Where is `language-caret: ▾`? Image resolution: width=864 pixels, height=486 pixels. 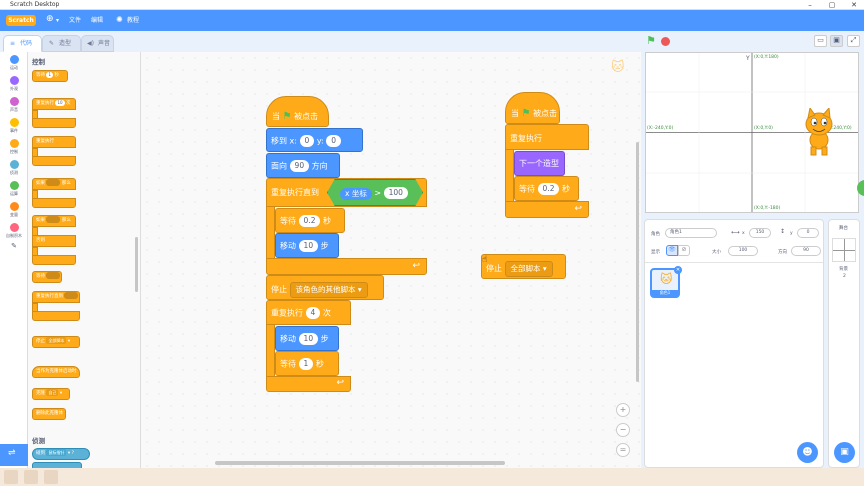 language-caret: ▾ is located at coordinates (57, 20).